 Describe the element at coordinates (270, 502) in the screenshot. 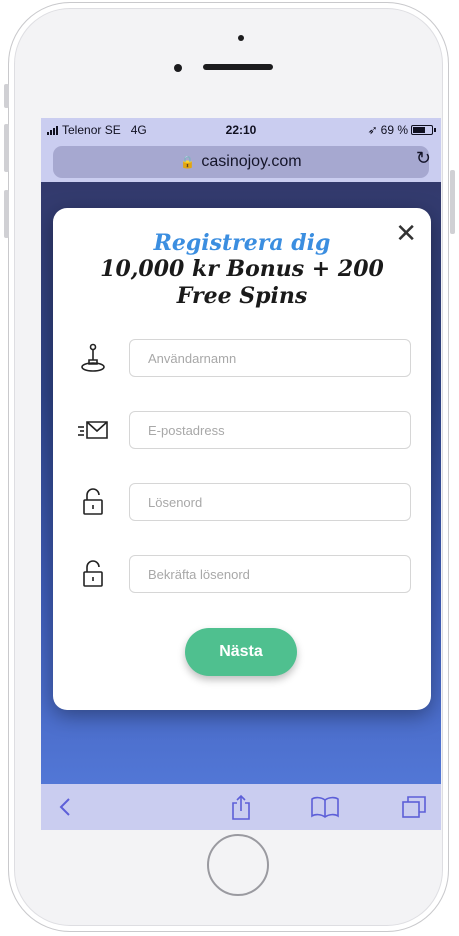

I see `password-field` at that location.